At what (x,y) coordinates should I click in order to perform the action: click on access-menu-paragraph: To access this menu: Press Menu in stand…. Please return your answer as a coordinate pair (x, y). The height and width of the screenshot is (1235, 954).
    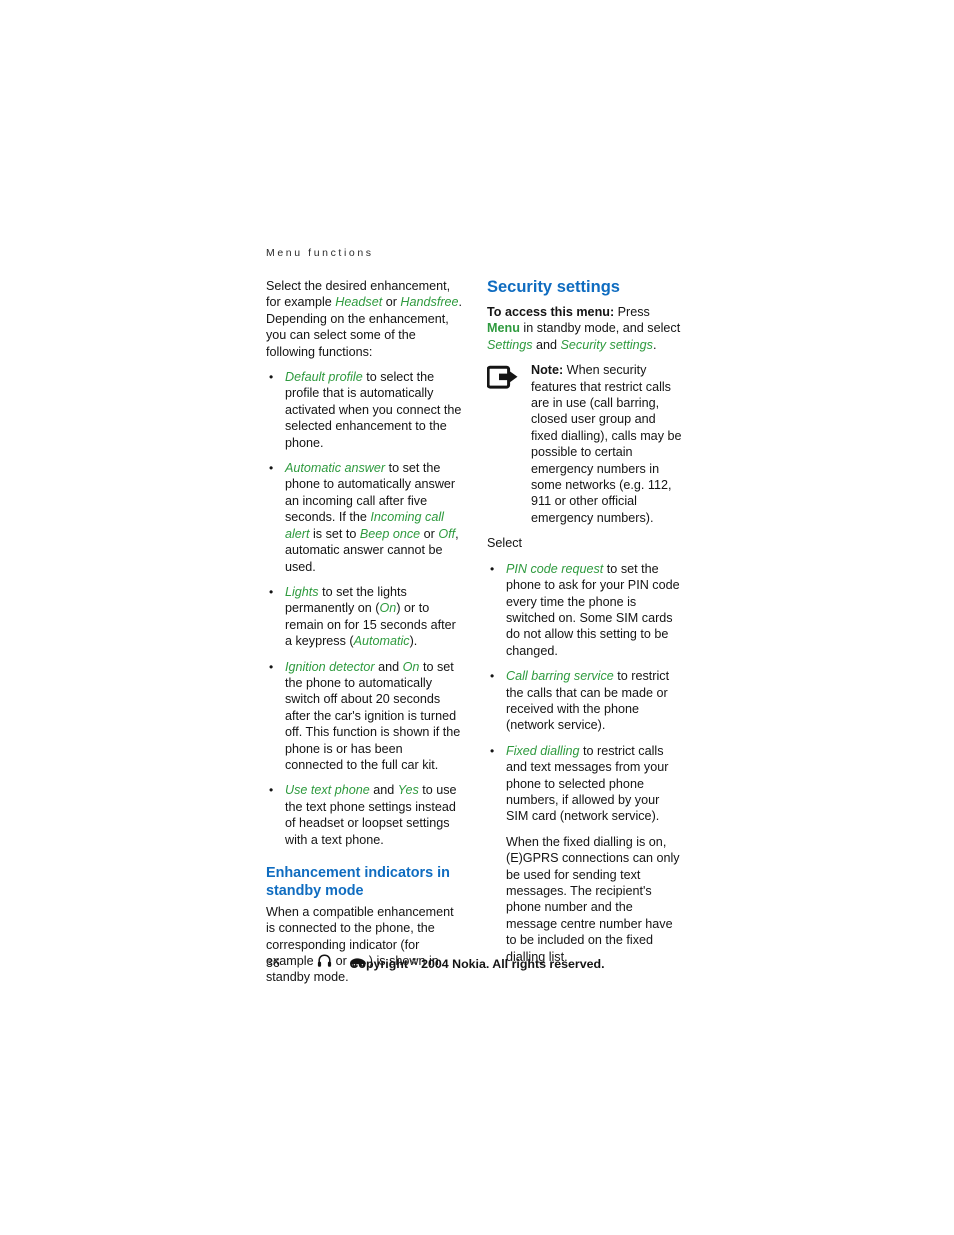
    Looking at the image, I should click on (586, 328).